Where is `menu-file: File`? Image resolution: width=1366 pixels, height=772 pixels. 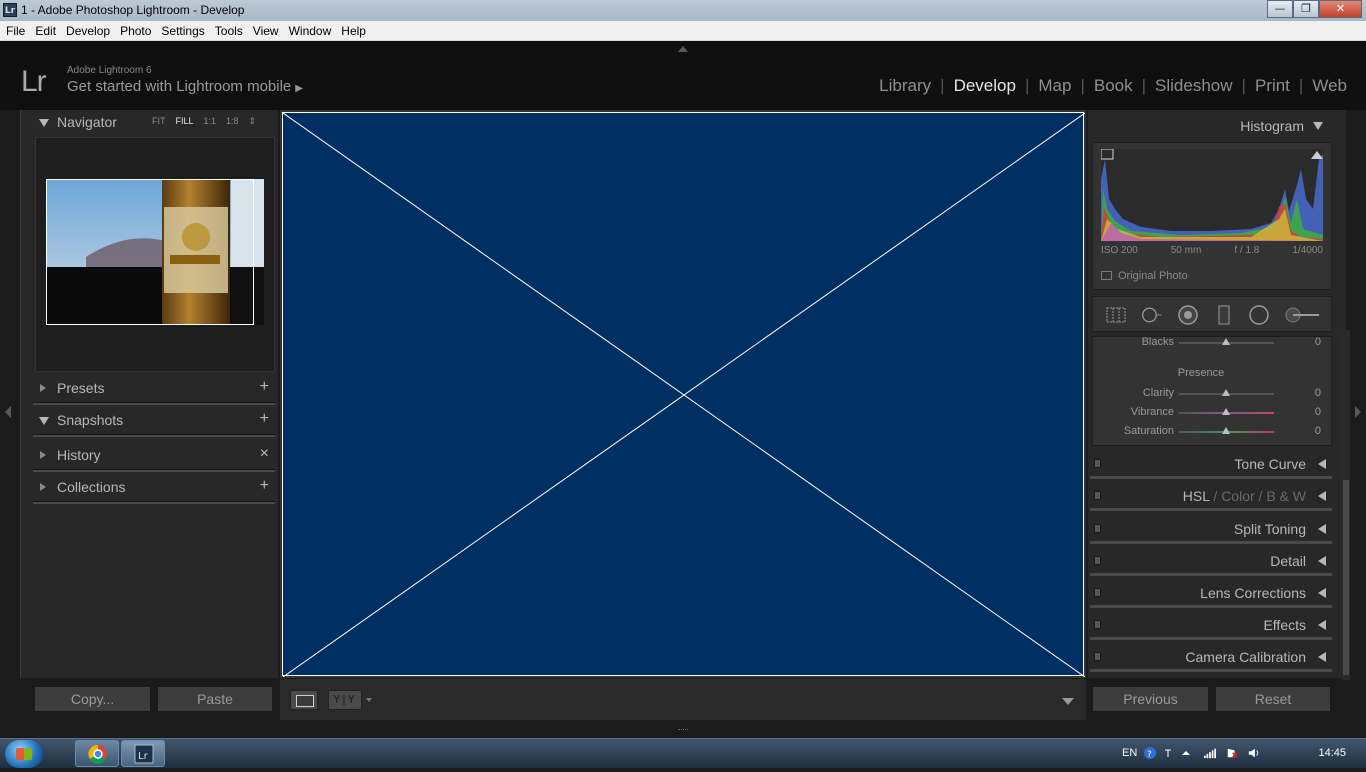
menu-file: File is located at coordinates (14, 30).